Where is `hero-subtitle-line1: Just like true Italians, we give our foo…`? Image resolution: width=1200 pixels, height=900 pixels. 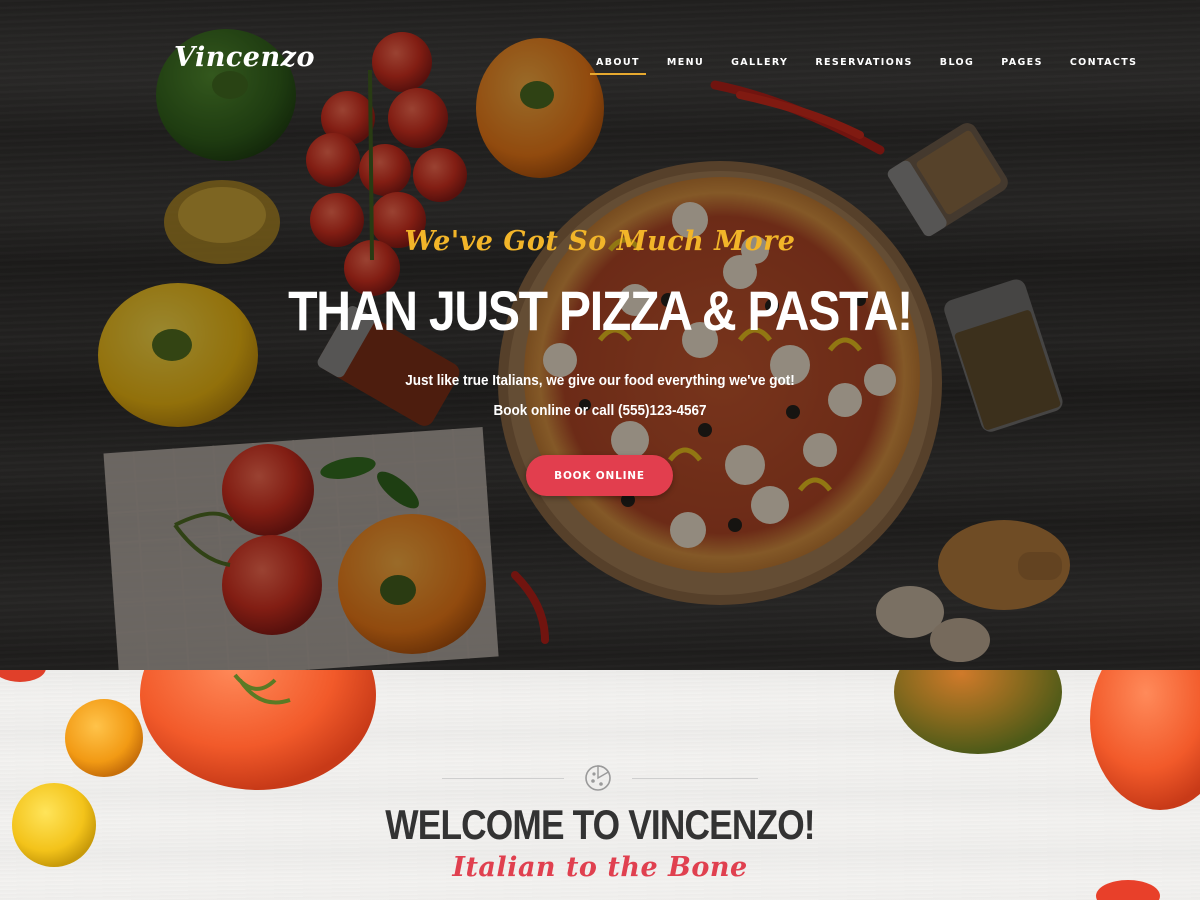 hero-subtitle-line1: Just like true Italians, we give our foo… is located at coordinates (600, 380).